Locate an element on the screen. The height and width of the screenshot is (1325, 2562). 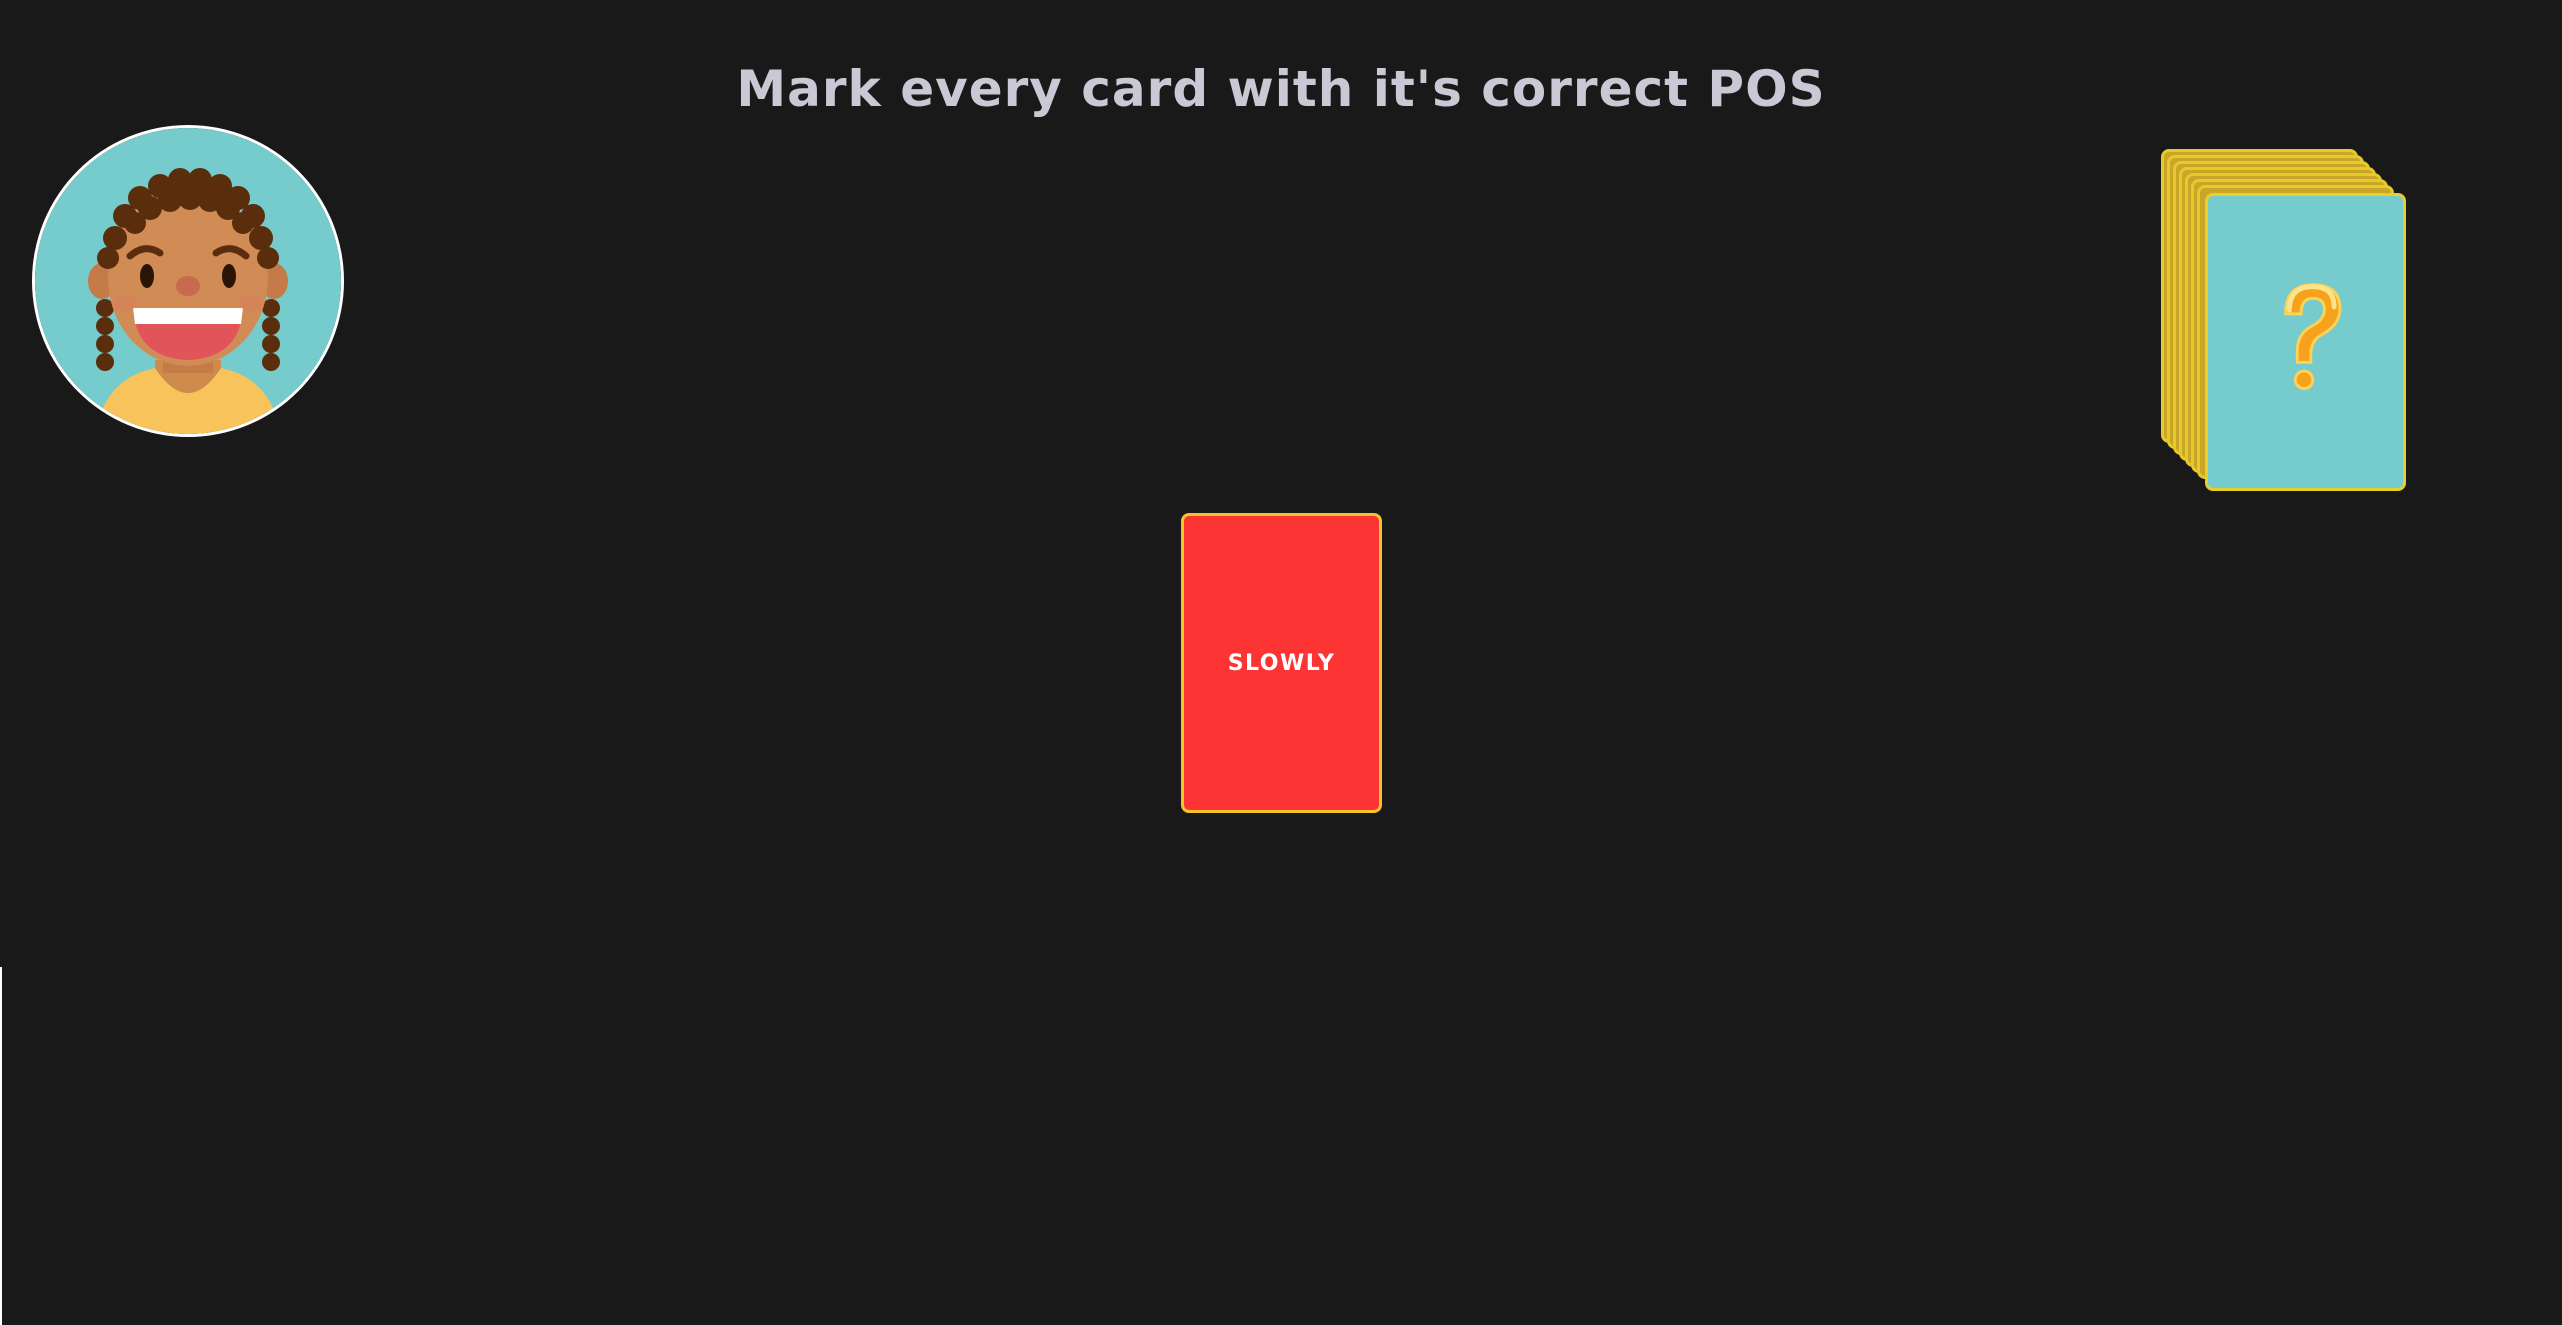
question-mark-icon is located at coordinates (2313, 337).